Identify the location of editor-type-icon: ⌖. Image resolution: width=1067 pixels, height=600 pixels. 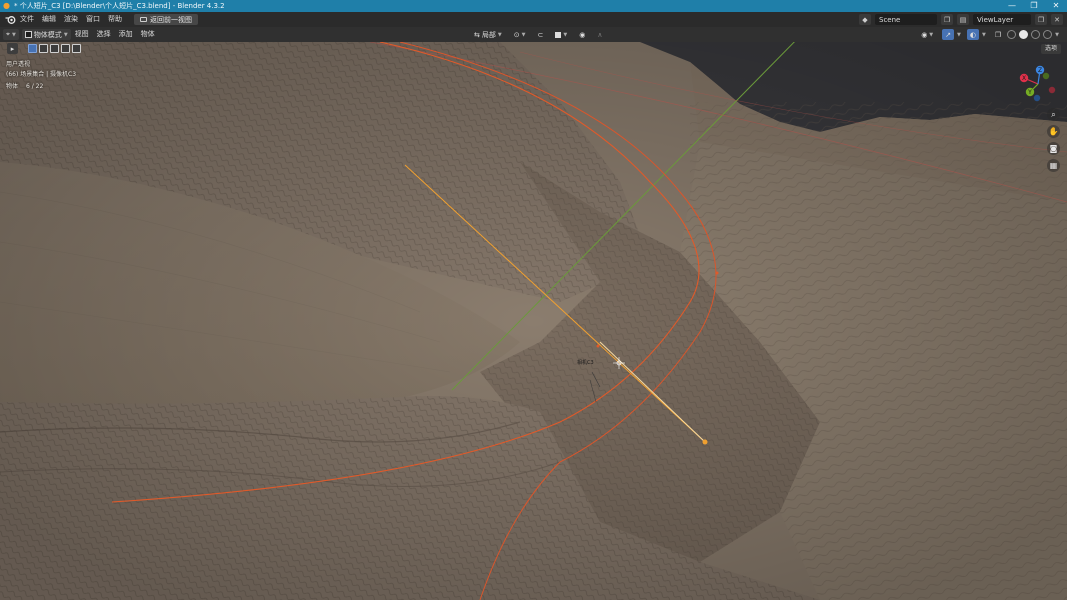
(8, 34).